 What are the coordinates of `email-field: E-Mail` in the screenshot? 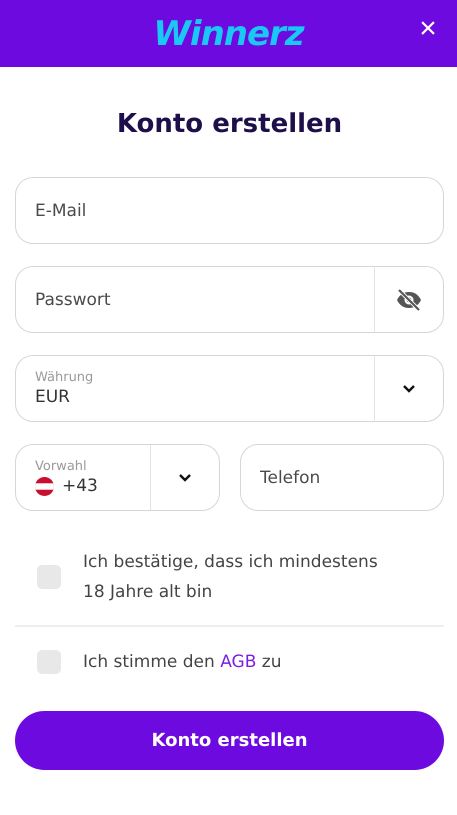 It's located at (229, 210).